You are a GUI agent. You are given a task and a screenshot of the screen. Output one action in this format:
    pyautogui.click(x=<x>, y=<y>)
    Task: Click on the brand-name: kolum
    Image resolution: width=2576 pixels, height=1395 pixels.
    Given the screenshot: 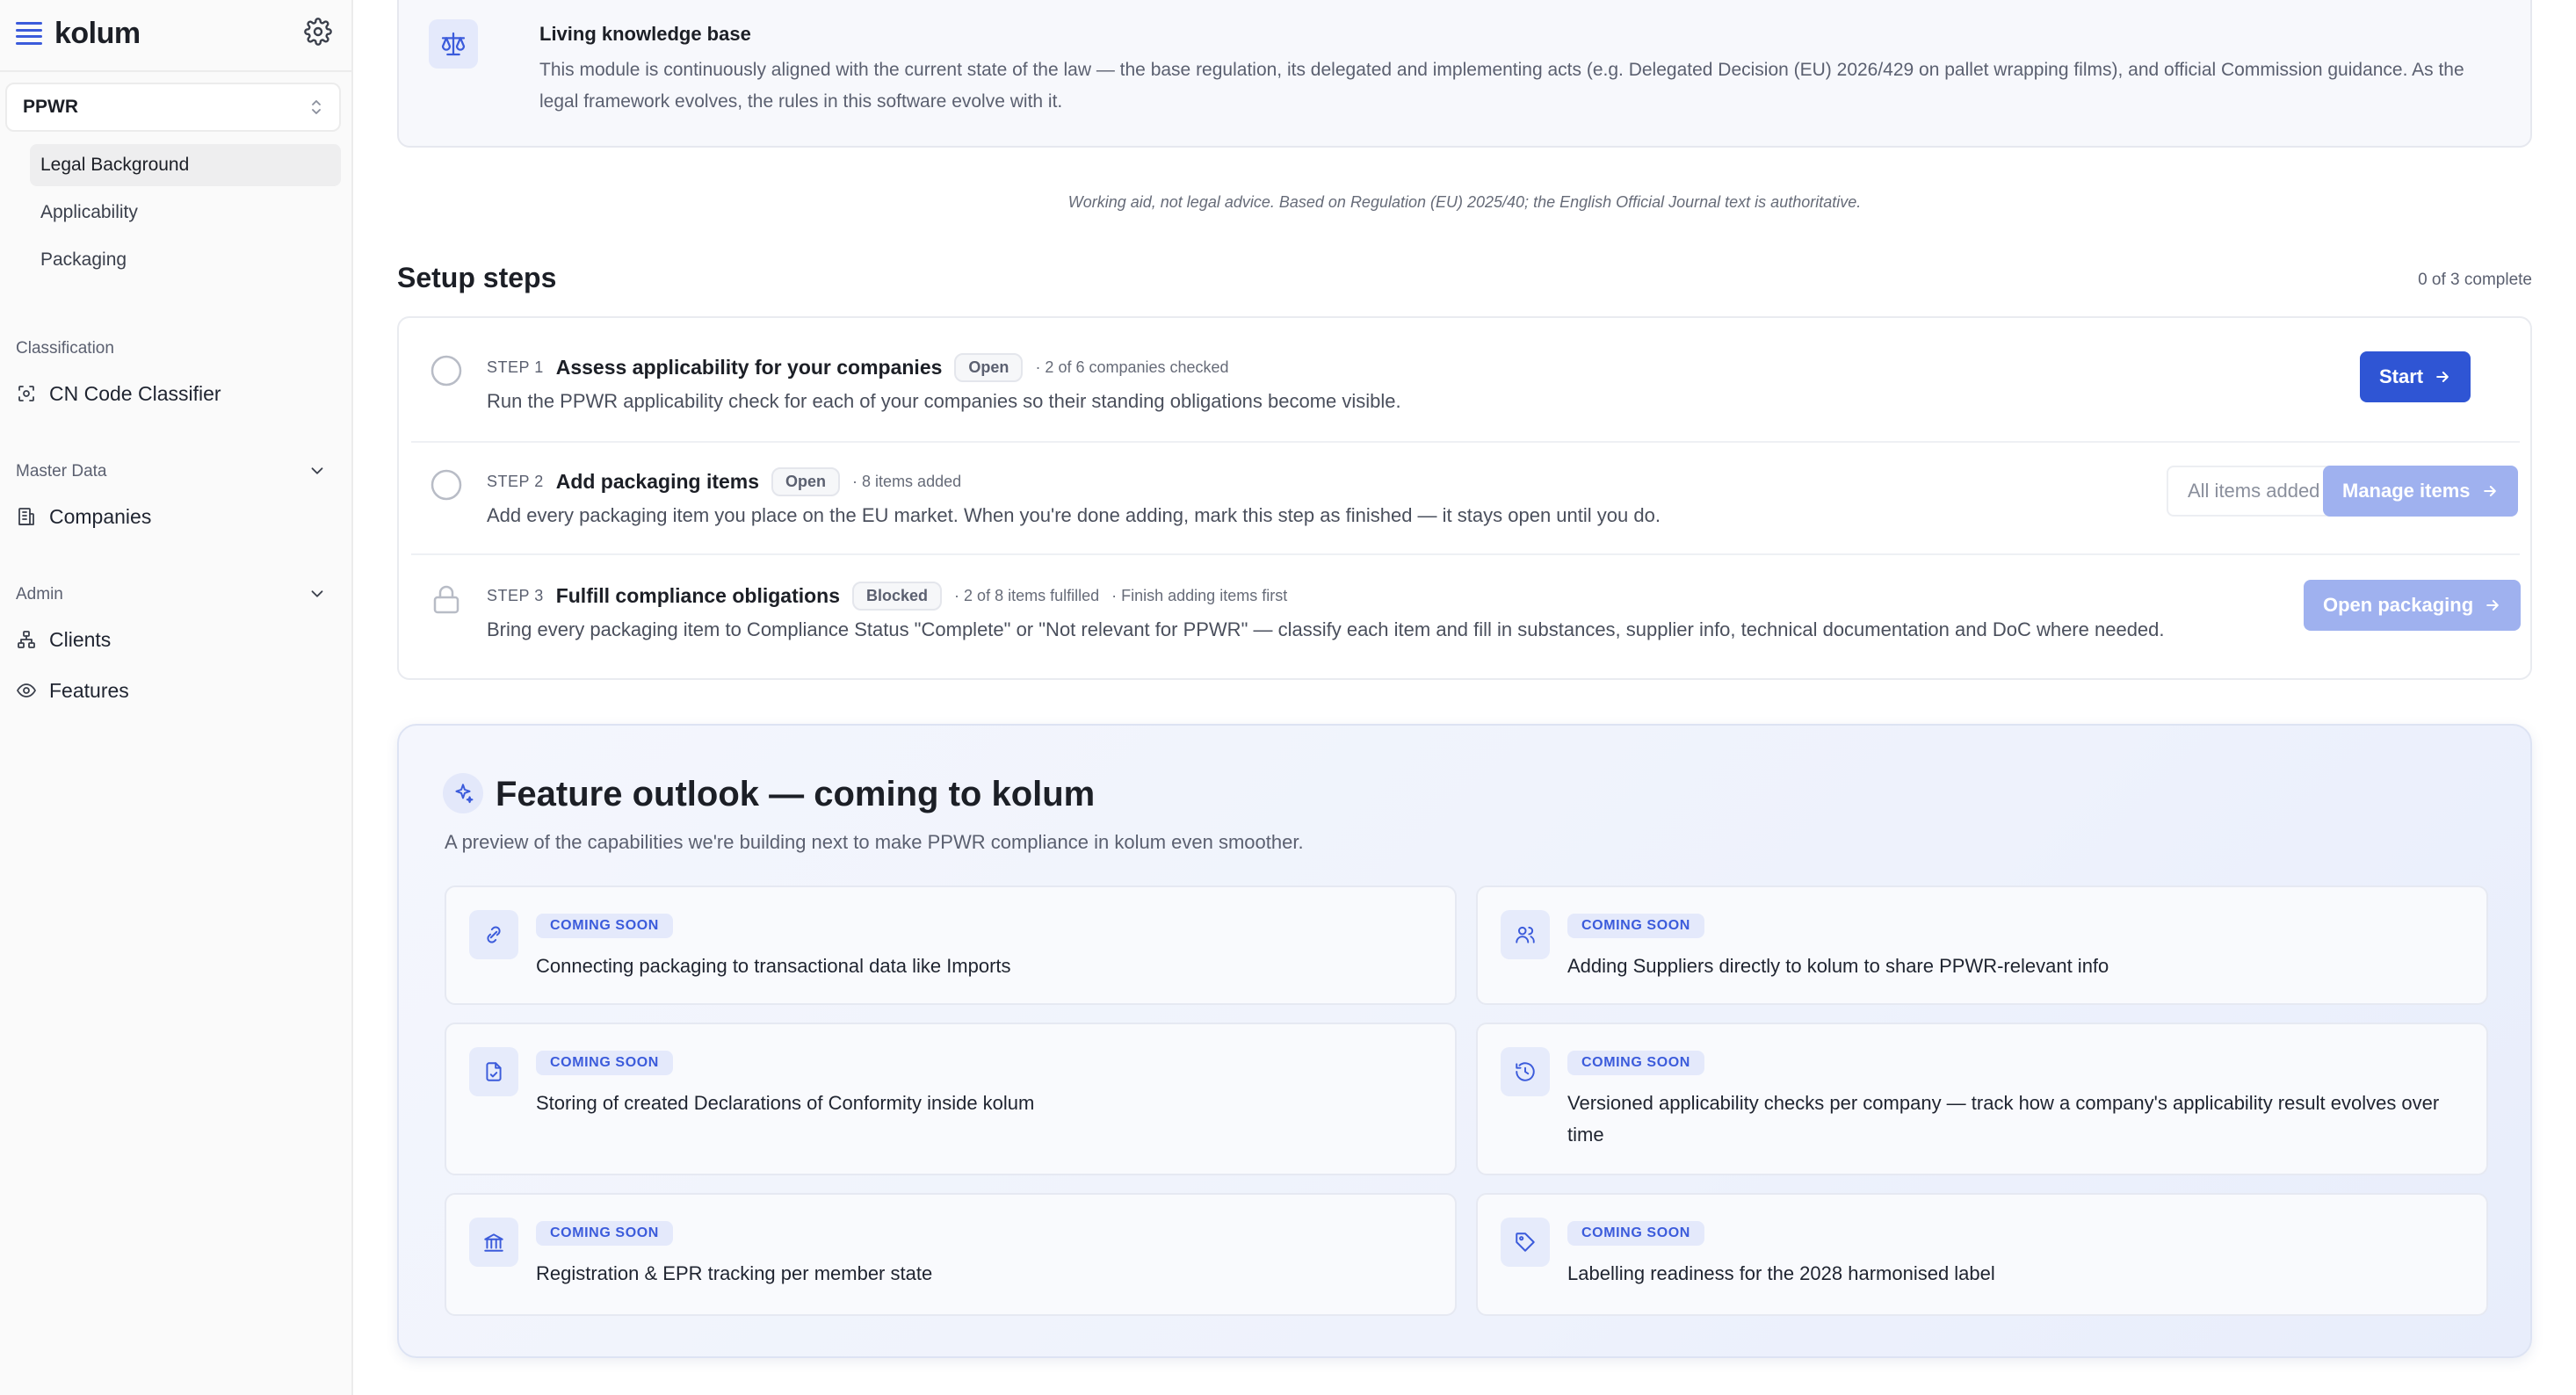 What is the action you would take?
    pyautogui.click(x=97, y=33)
    